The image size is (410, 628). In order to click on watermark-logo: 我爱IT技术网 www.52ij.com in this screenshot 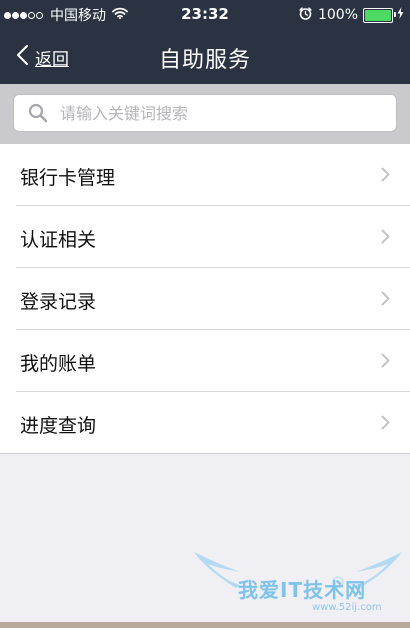, I will do `click(297, 584)`.